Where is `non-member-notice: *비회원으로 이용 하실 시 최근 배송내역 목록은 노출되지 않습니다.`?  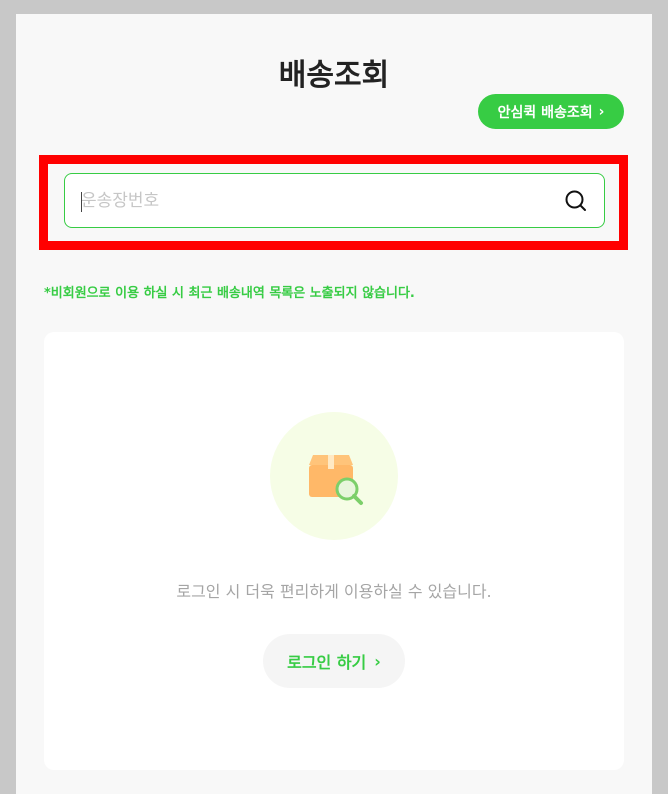
non-member-notice: *비회원으로 이용 하실 시 최근 배송내역 목록은 노출되지 않습니다. is located at coordinates (229, 293).